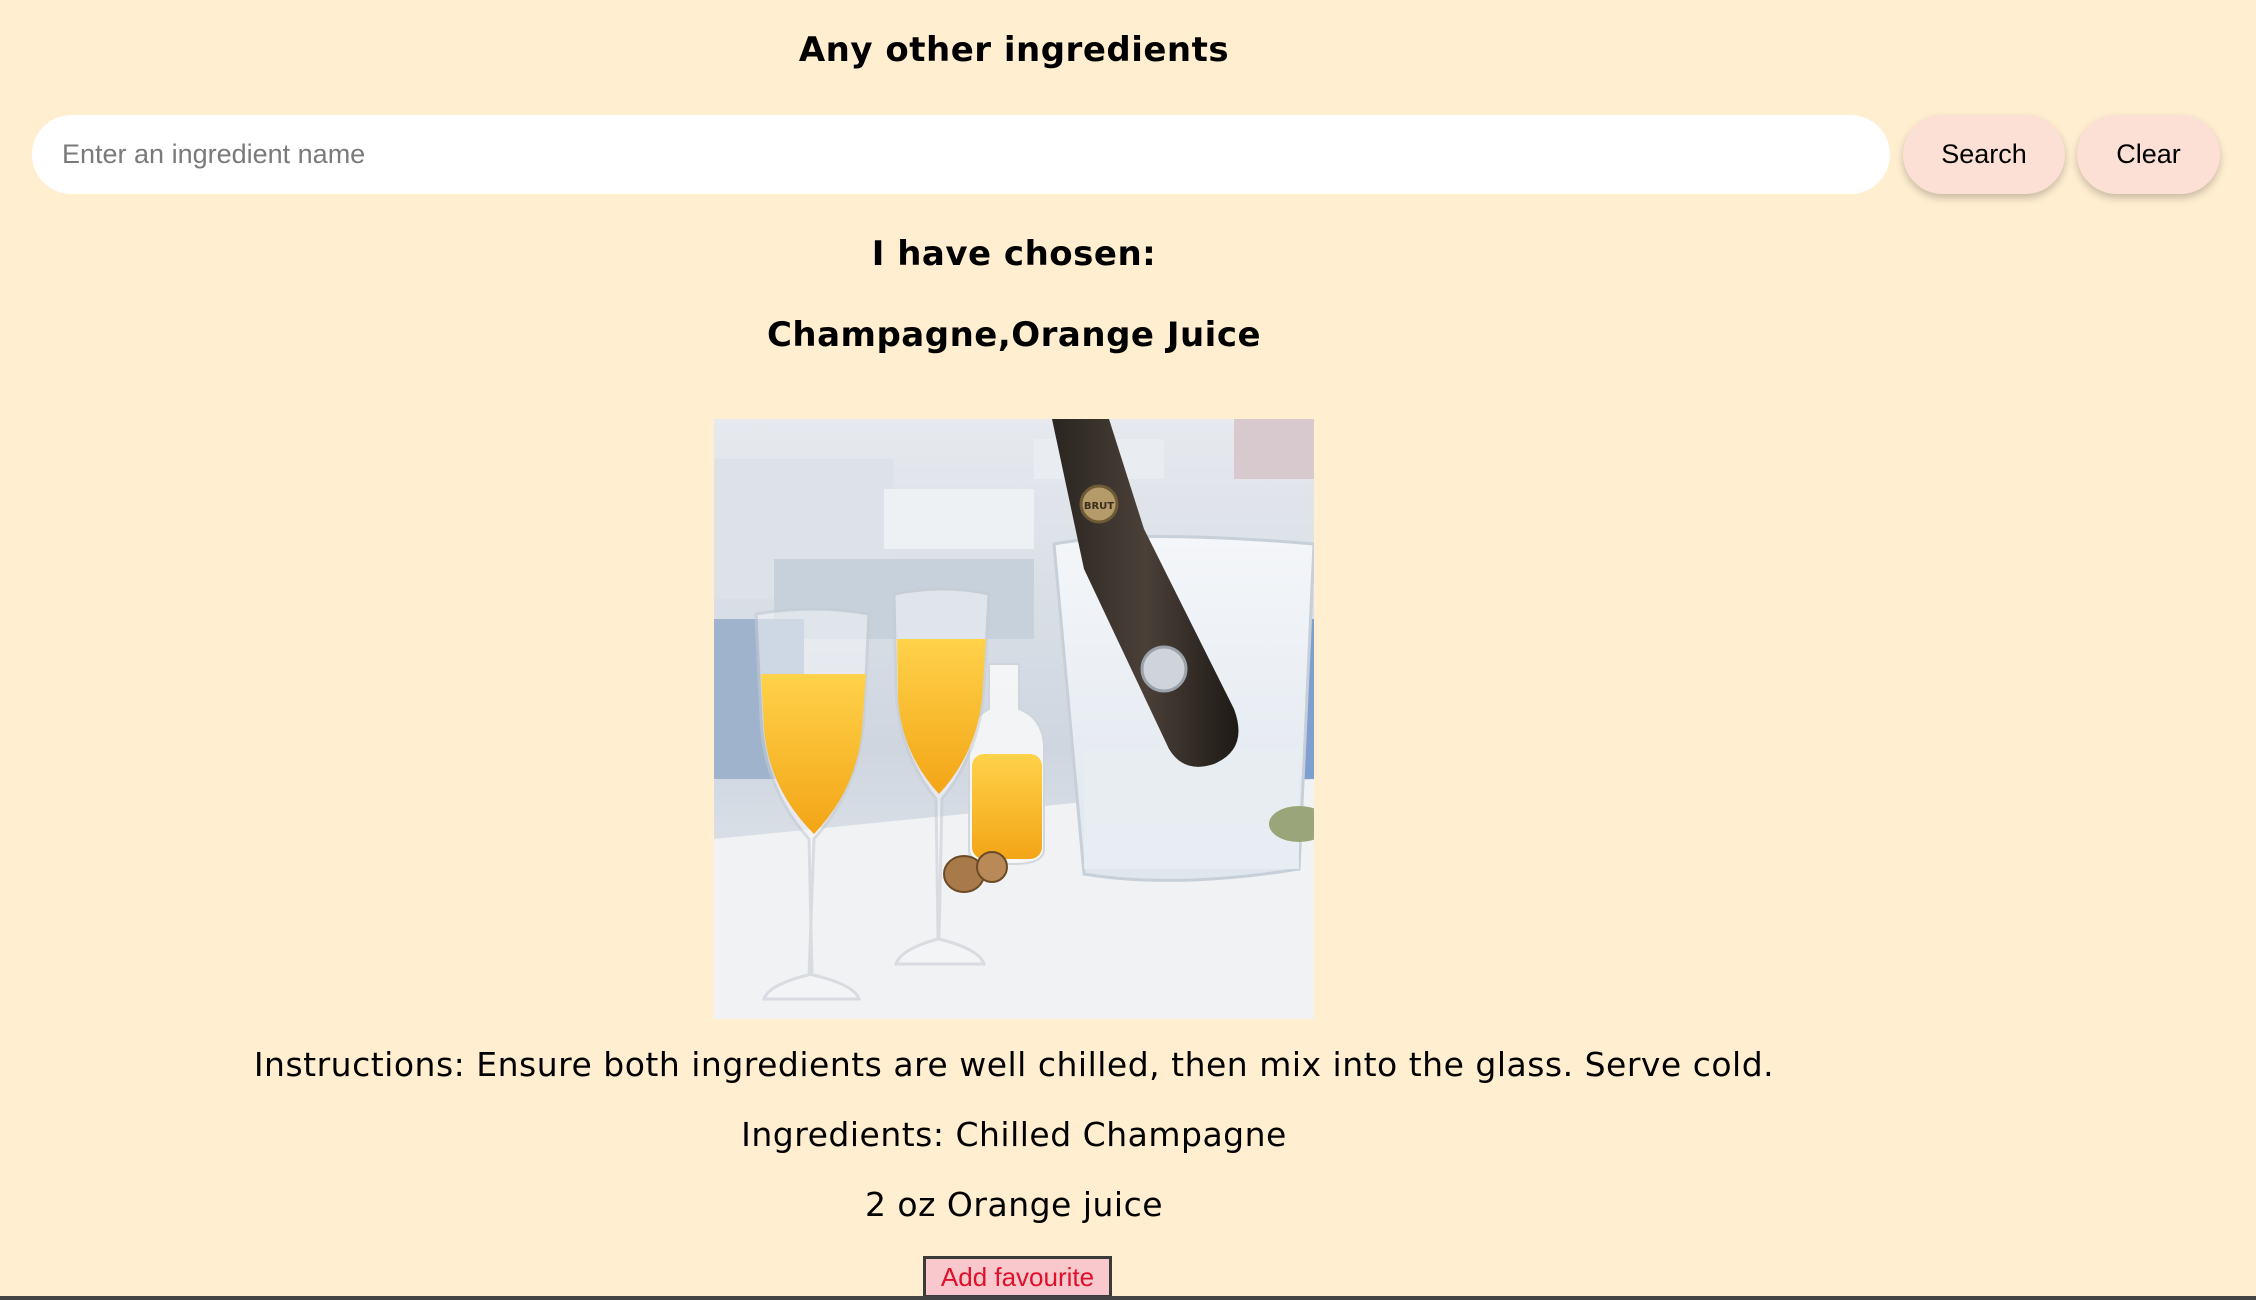 The image size is (2256, 1300). I want to click on ingredient-search-input, so click(961, 154).